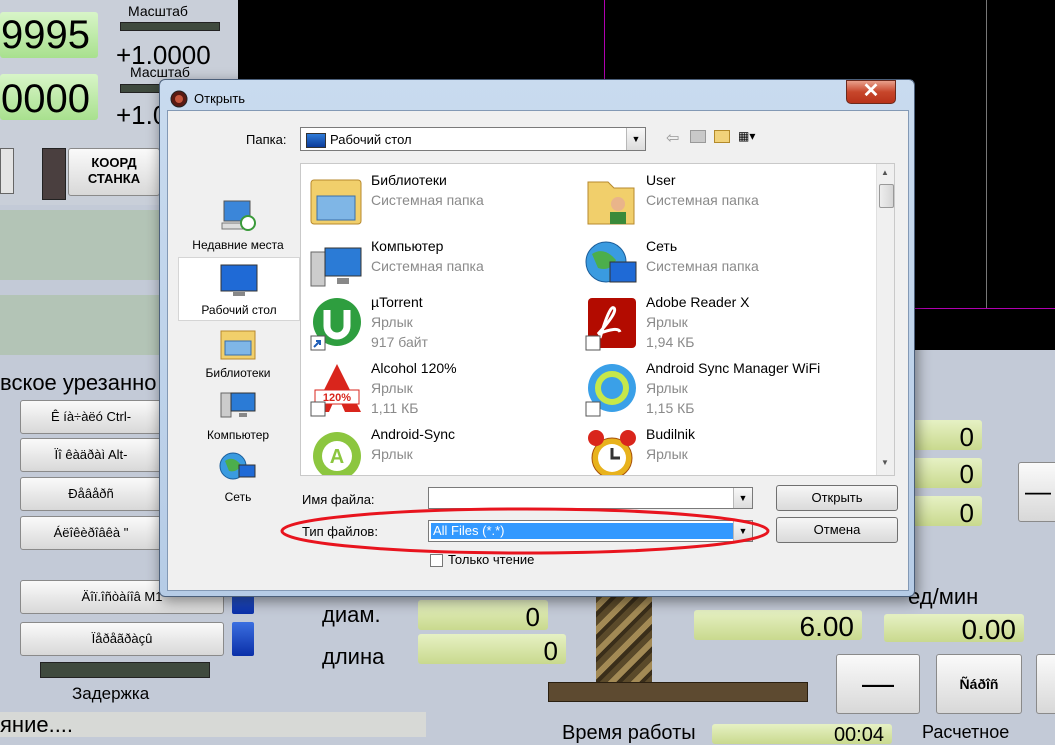 The height and width of the screenshot is (745, 1055). I want to click on diam-label: диам., so click(351, 614).